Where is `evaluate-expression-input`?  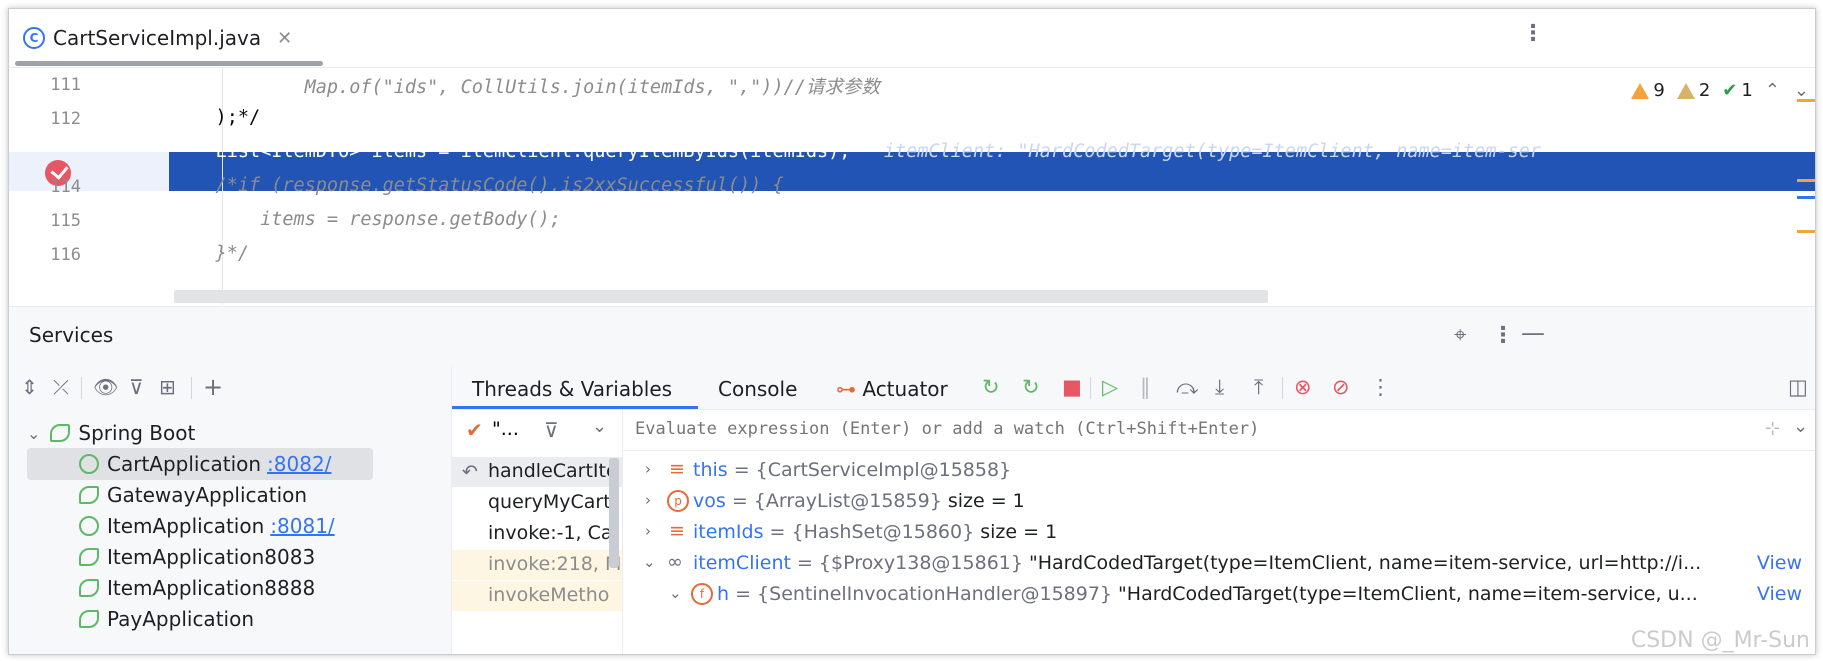 evaluate-expression-input is located at coordinates (1135, 429).